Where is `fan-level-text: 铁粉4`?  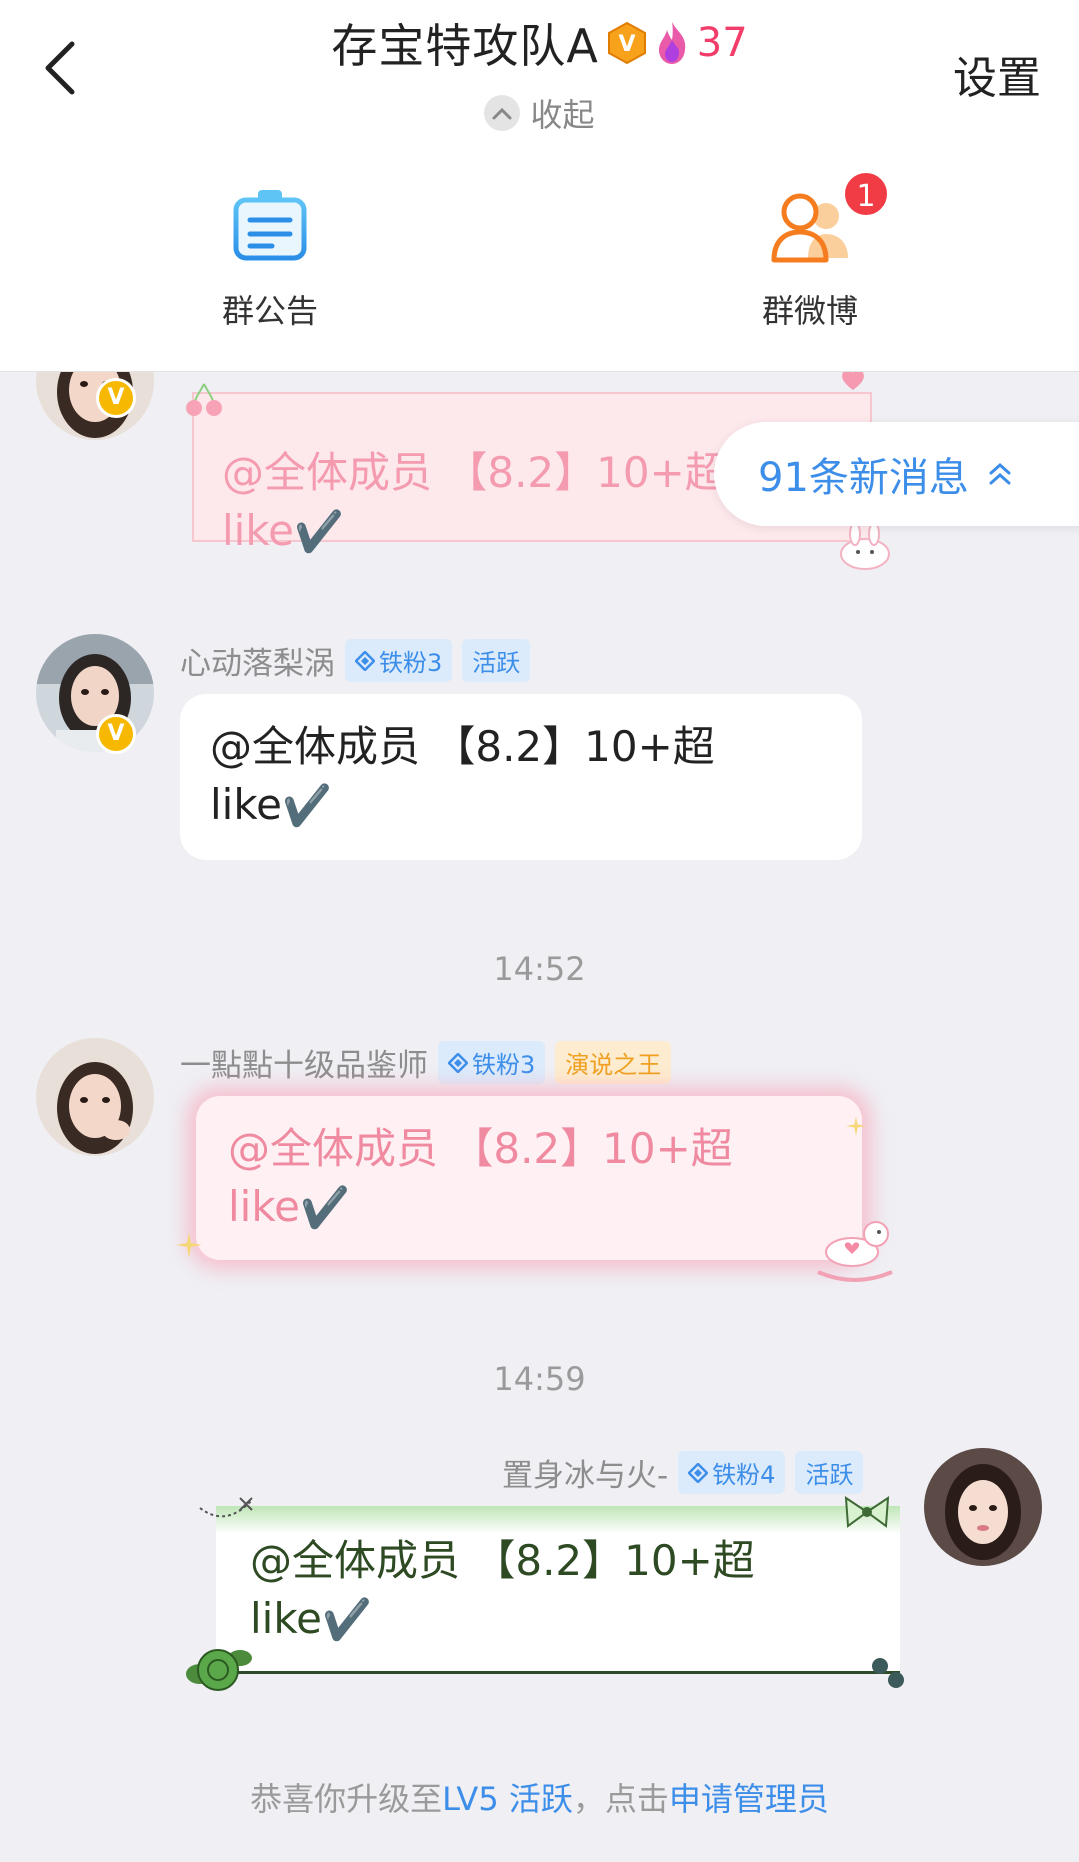
fan-level-text: 铁粉4 is located at coordinates (744, 1475).